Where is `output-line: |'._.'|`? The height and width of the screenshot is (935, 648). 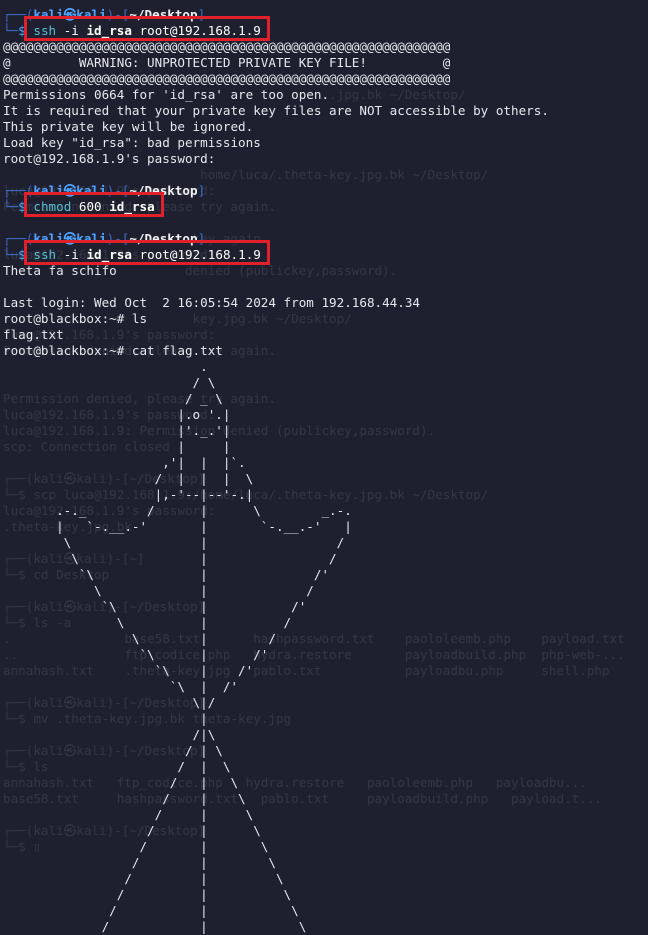 output-line: |'._.'| is located at coordinates (117, 430).